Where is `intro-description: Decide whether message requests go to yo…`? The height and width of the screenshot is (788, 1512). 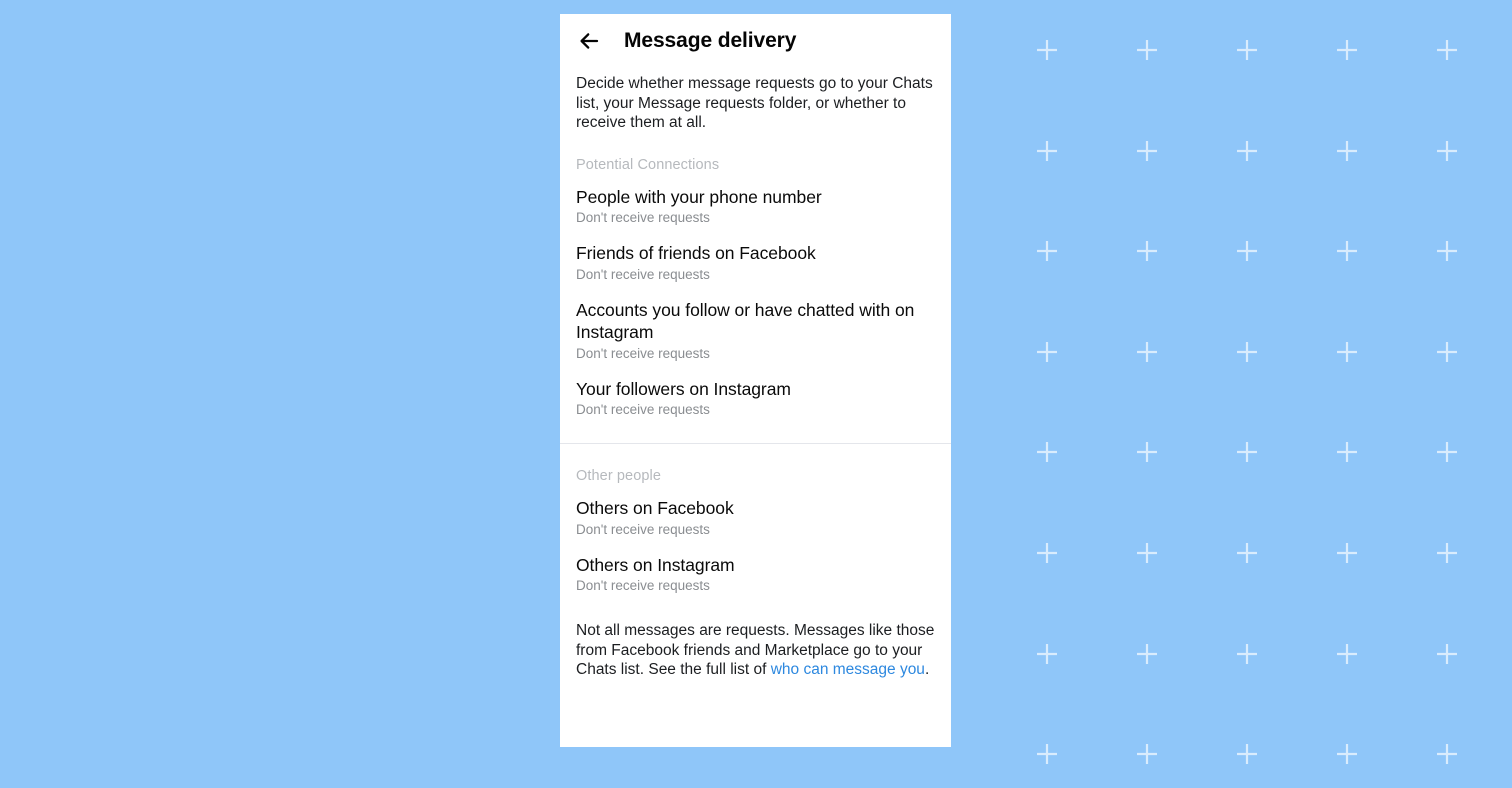
intro-description: Decide whether message requests go to yo… is located at coordinates (754, 103).